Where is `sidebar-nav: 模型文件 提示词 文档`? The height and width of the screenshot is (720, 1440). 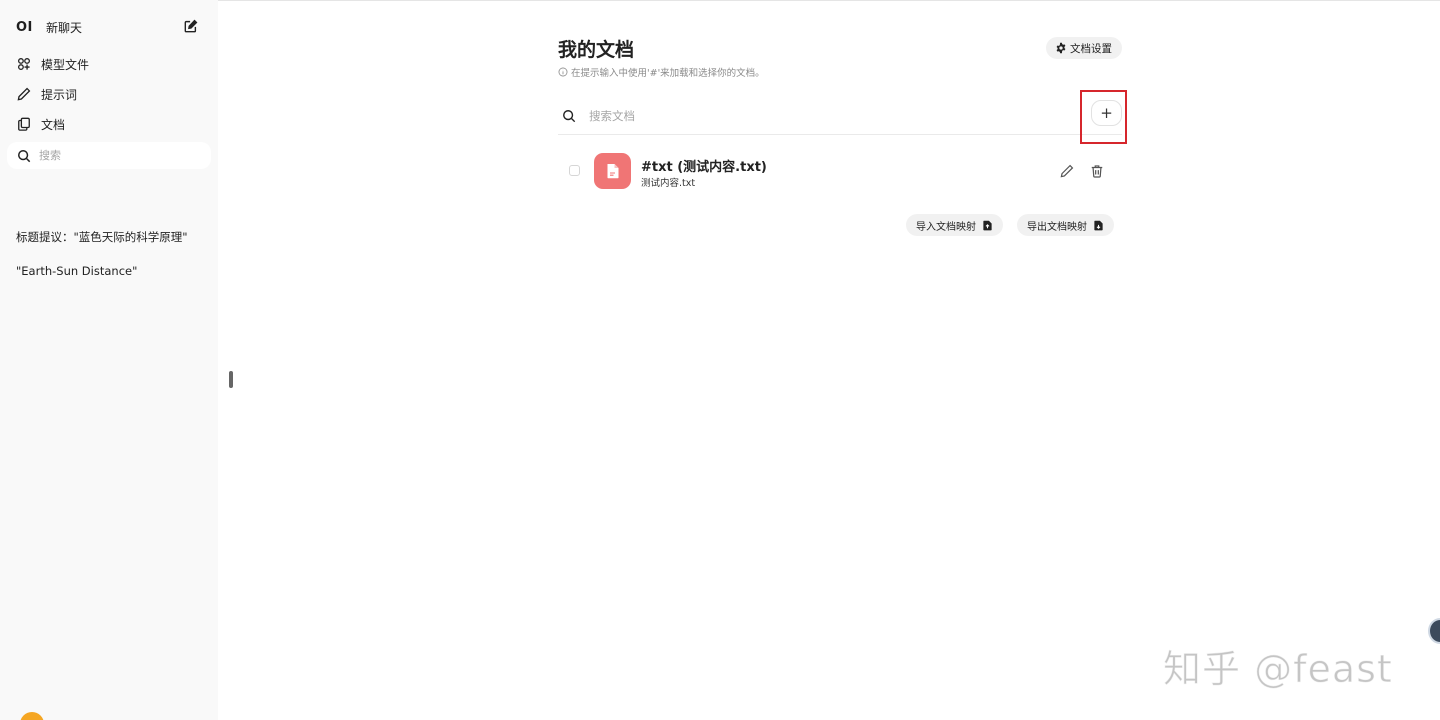
sidebar-nav: 模型文件 提示词 文档 is located at coordinates (111, 94).